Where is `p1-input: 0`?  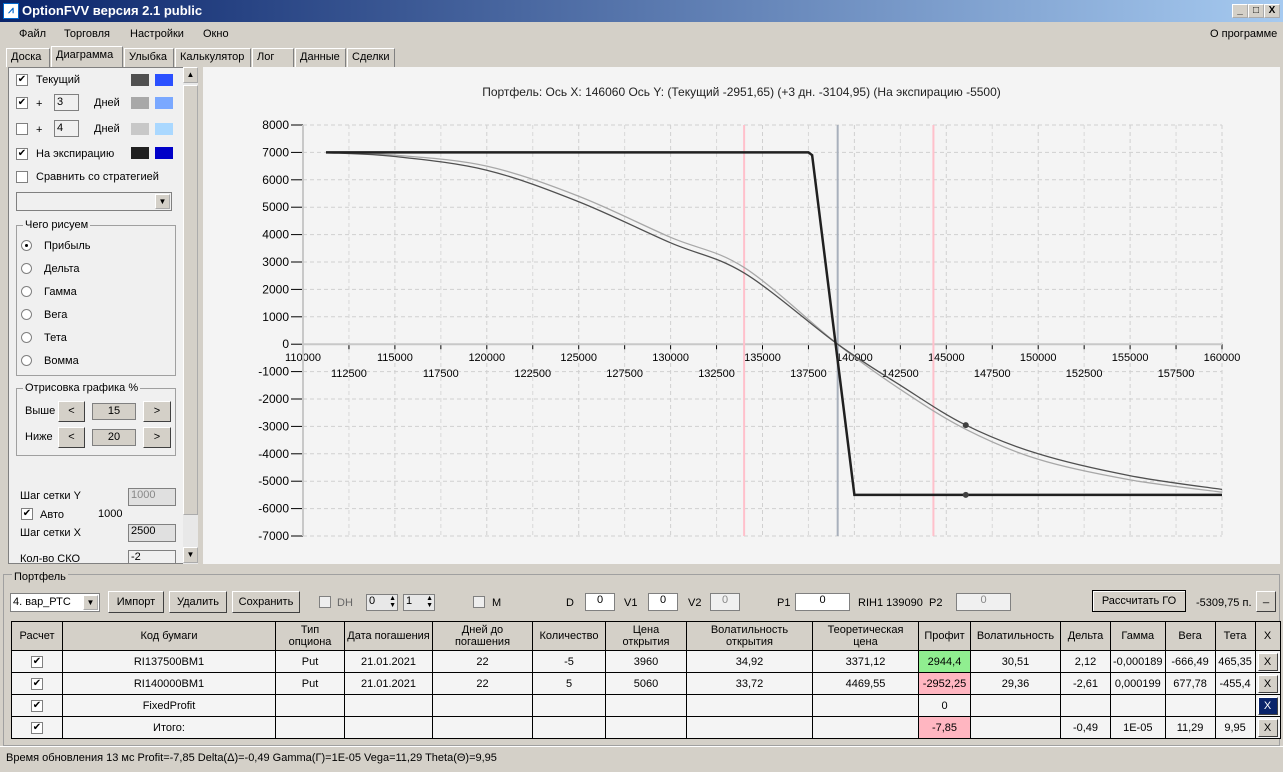 p1-input: 0 is located at coordinates (822, 602).